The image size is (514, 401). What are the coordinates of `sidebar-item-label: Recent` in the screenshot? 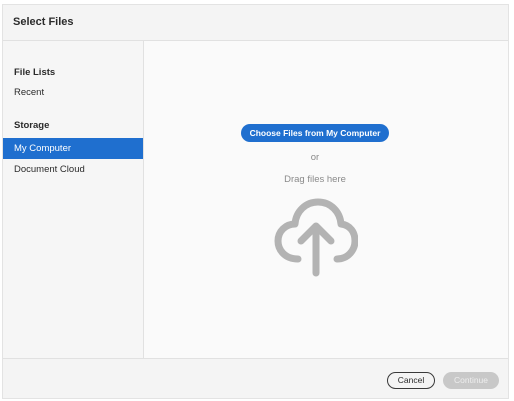 It's located at (29, 92).